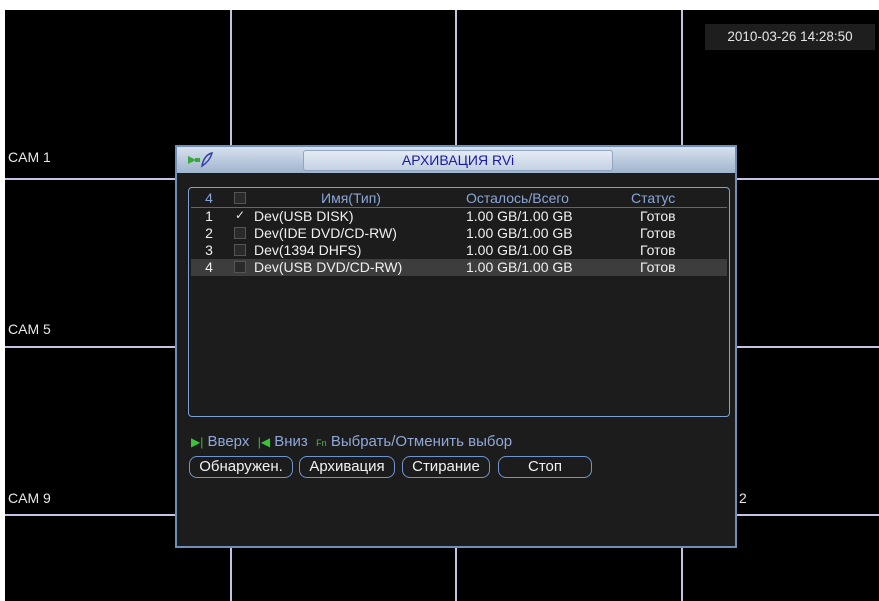 This screenshot has width=879, height=601. What do you see at coordinates (790, 37) in the screenshot?
I see `datetime-display: 2010-03-26 14:28:50` at bounding box center [790, 37].